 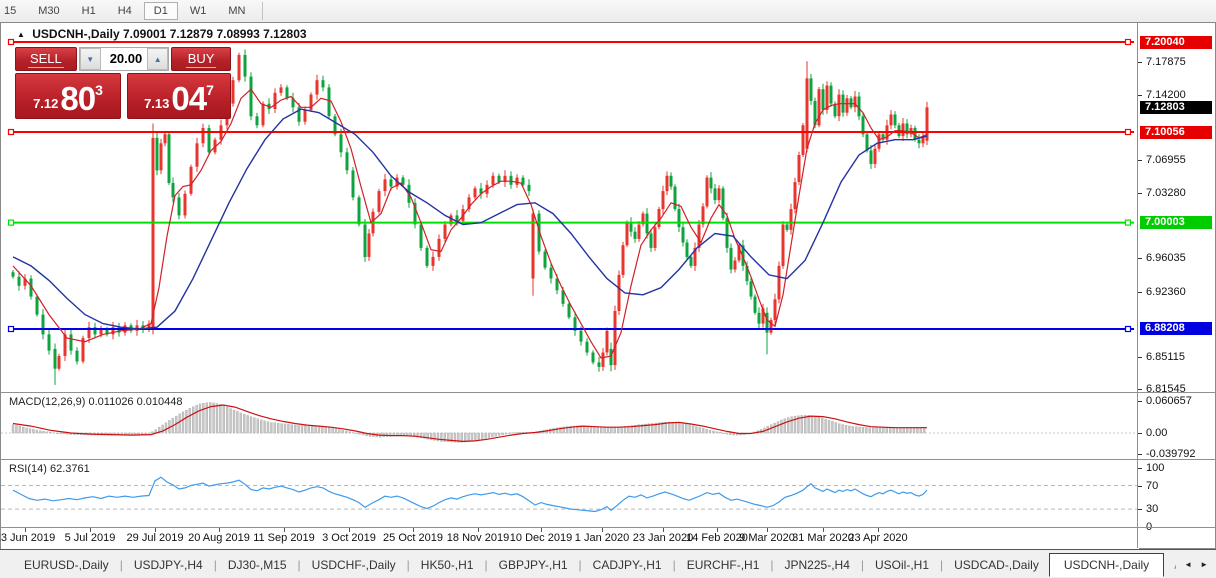 I want to click on sell-price-panel: 7.12 80 3, so click(x=68, y=96).